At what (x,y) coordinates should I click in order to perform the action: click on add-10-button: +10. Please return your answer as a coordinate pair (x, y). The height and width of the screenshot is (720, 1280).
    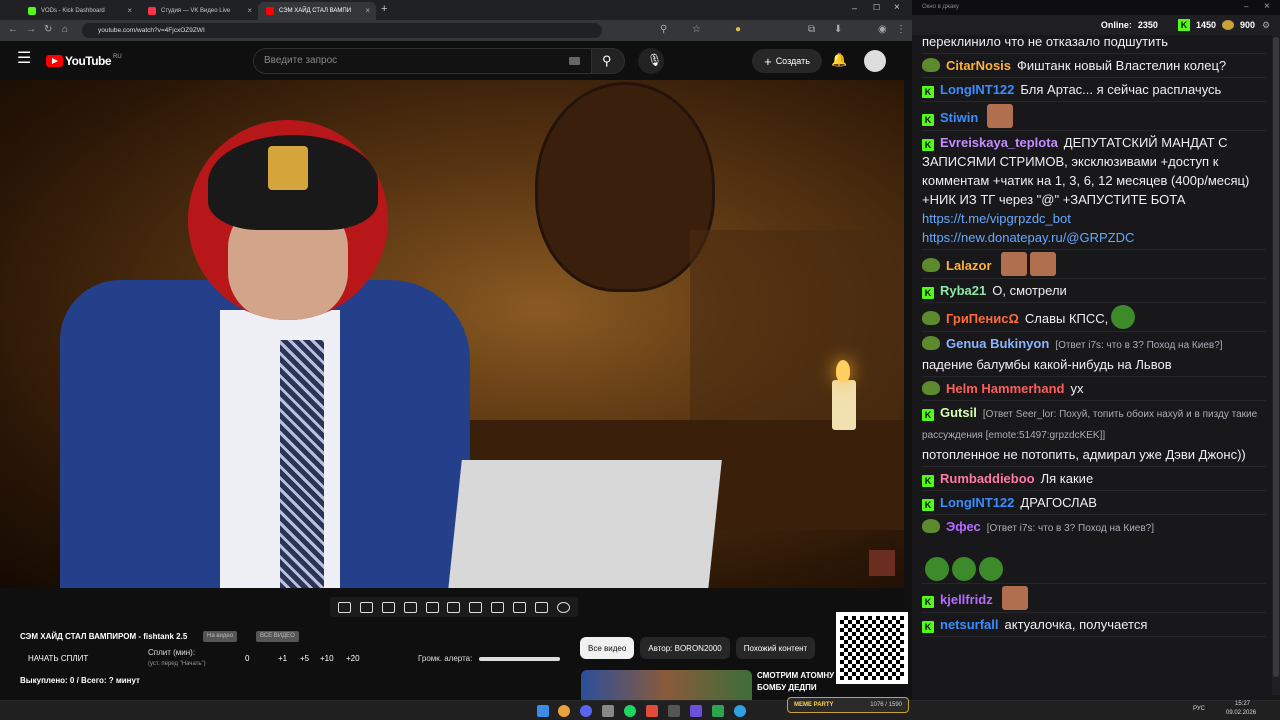
    Looking at the image, I should click on (327, 658).